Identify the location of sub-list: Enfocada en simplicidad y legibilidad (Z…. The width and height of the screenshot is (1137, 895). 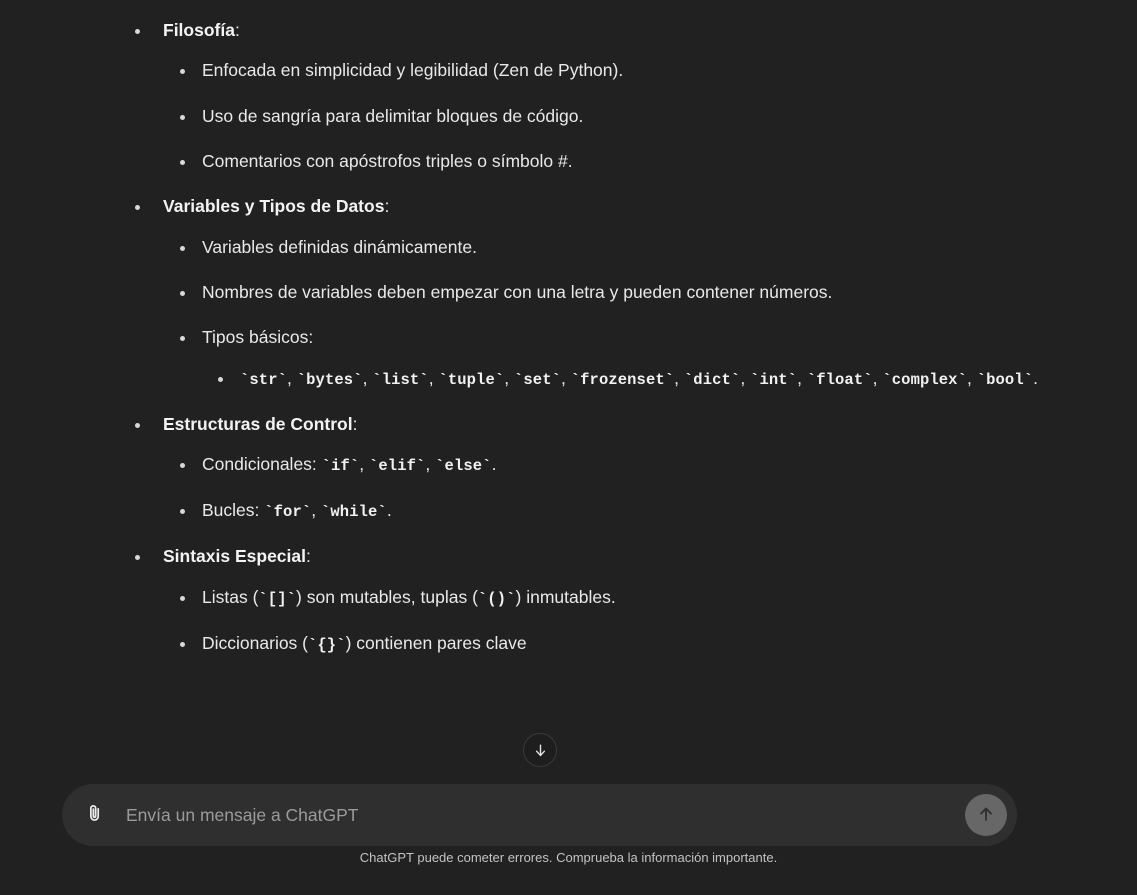
(650, 115).